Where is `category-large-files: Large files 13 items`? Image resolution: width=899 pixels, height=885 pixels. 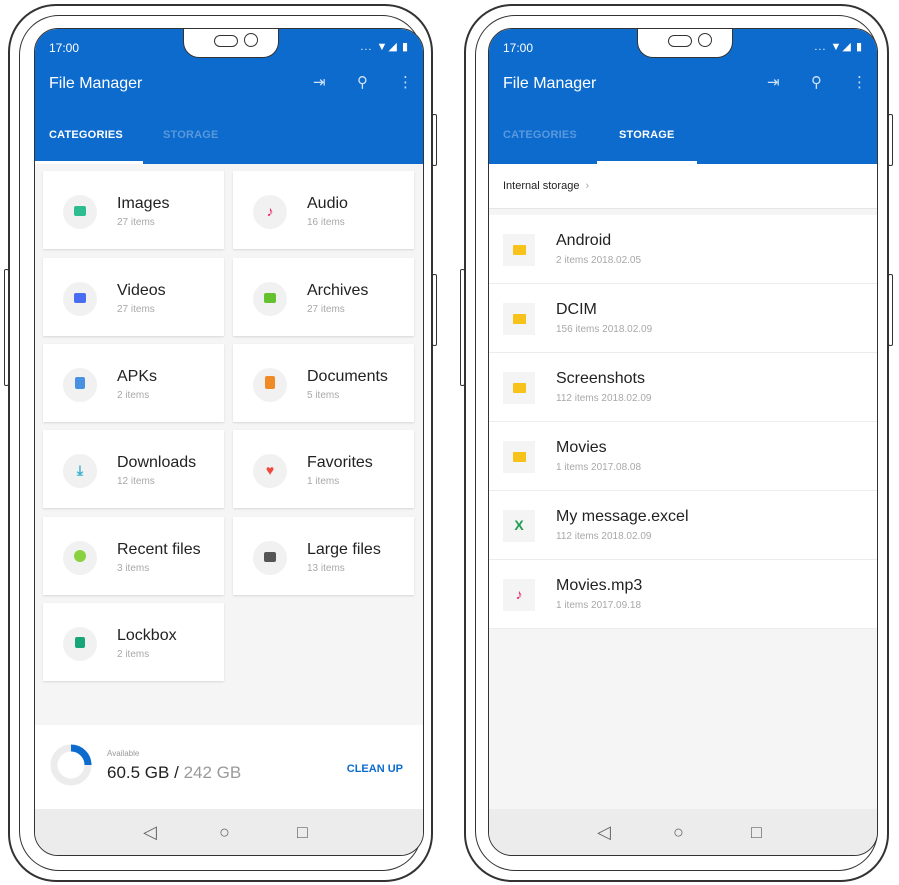
category-large-files: Large files 13 items is located at coordinates (323, 556).